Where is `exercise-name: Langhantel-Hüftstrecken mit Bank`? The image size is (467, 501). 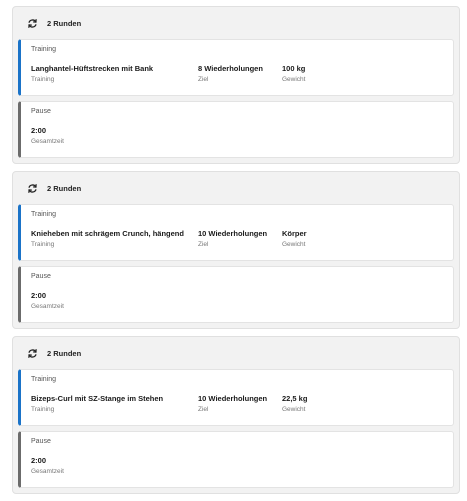 exercise-name: Langhantel-Hüftstrecken mit Bank is located at coordinates (92, 68).